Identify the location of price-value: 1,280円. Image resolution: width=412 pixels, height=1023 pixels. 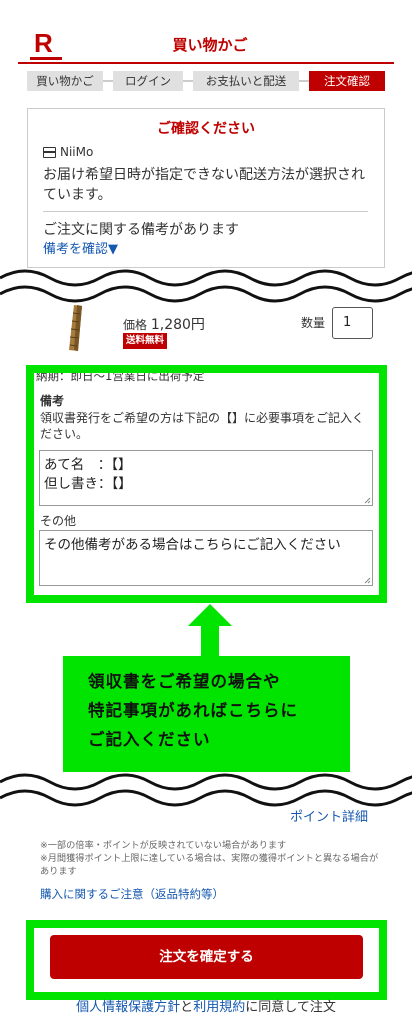
(177, 325).